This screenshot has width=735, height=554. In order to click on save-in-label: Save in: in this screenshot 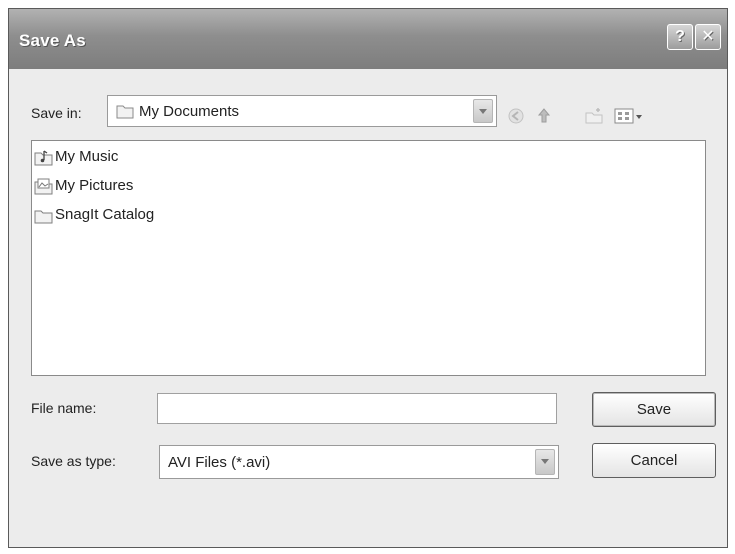, I will do `click(56, 113)`.